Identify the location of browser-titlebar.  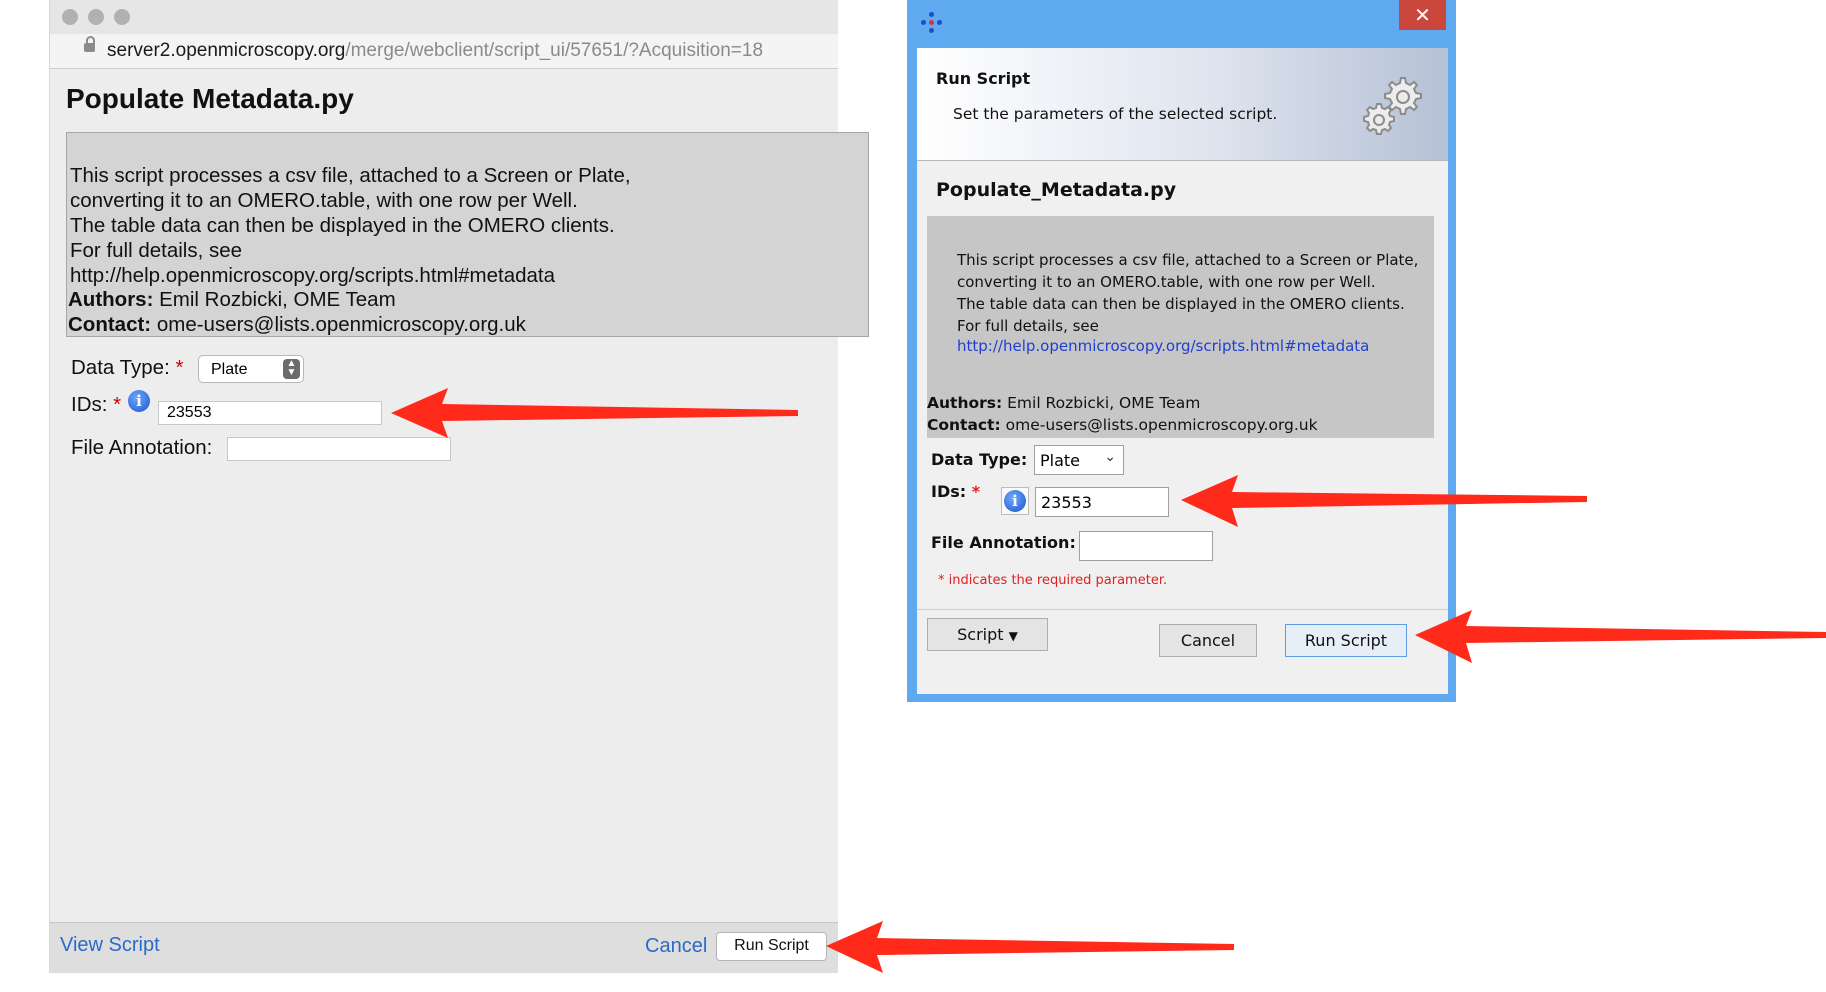
(444, 17).